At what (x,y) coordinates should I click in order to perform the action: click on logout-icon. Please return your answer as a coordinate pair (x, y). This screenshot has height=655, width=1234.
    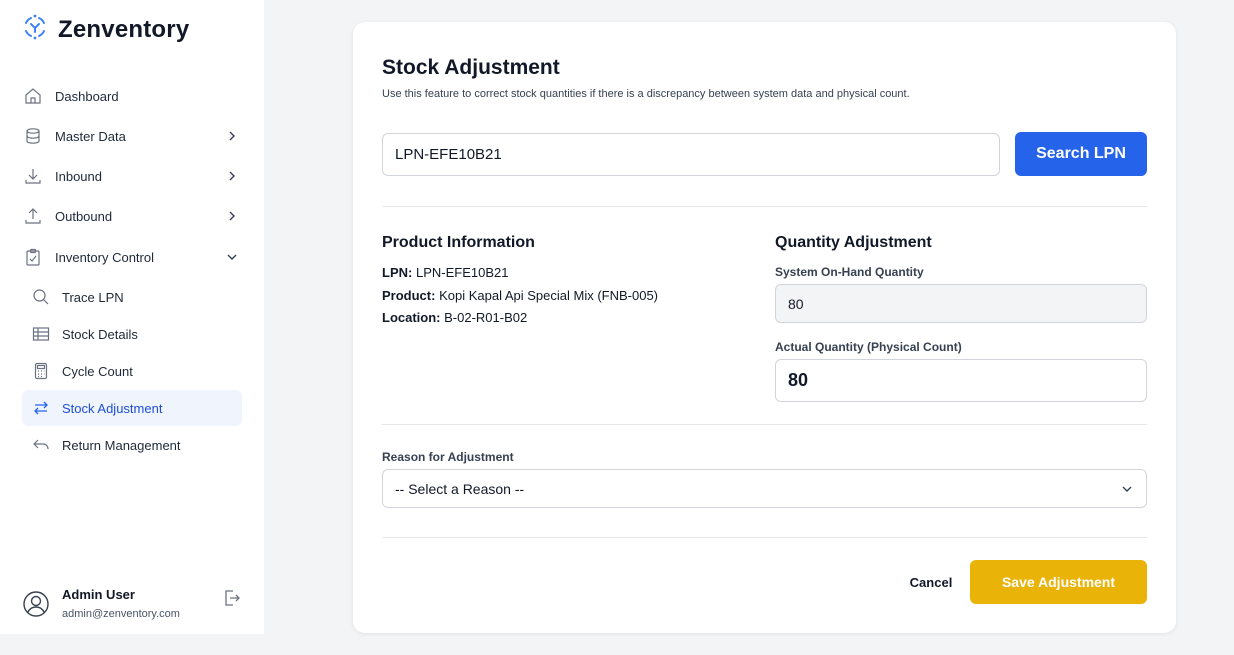
    Looking at the image, I should click on (233, 599).